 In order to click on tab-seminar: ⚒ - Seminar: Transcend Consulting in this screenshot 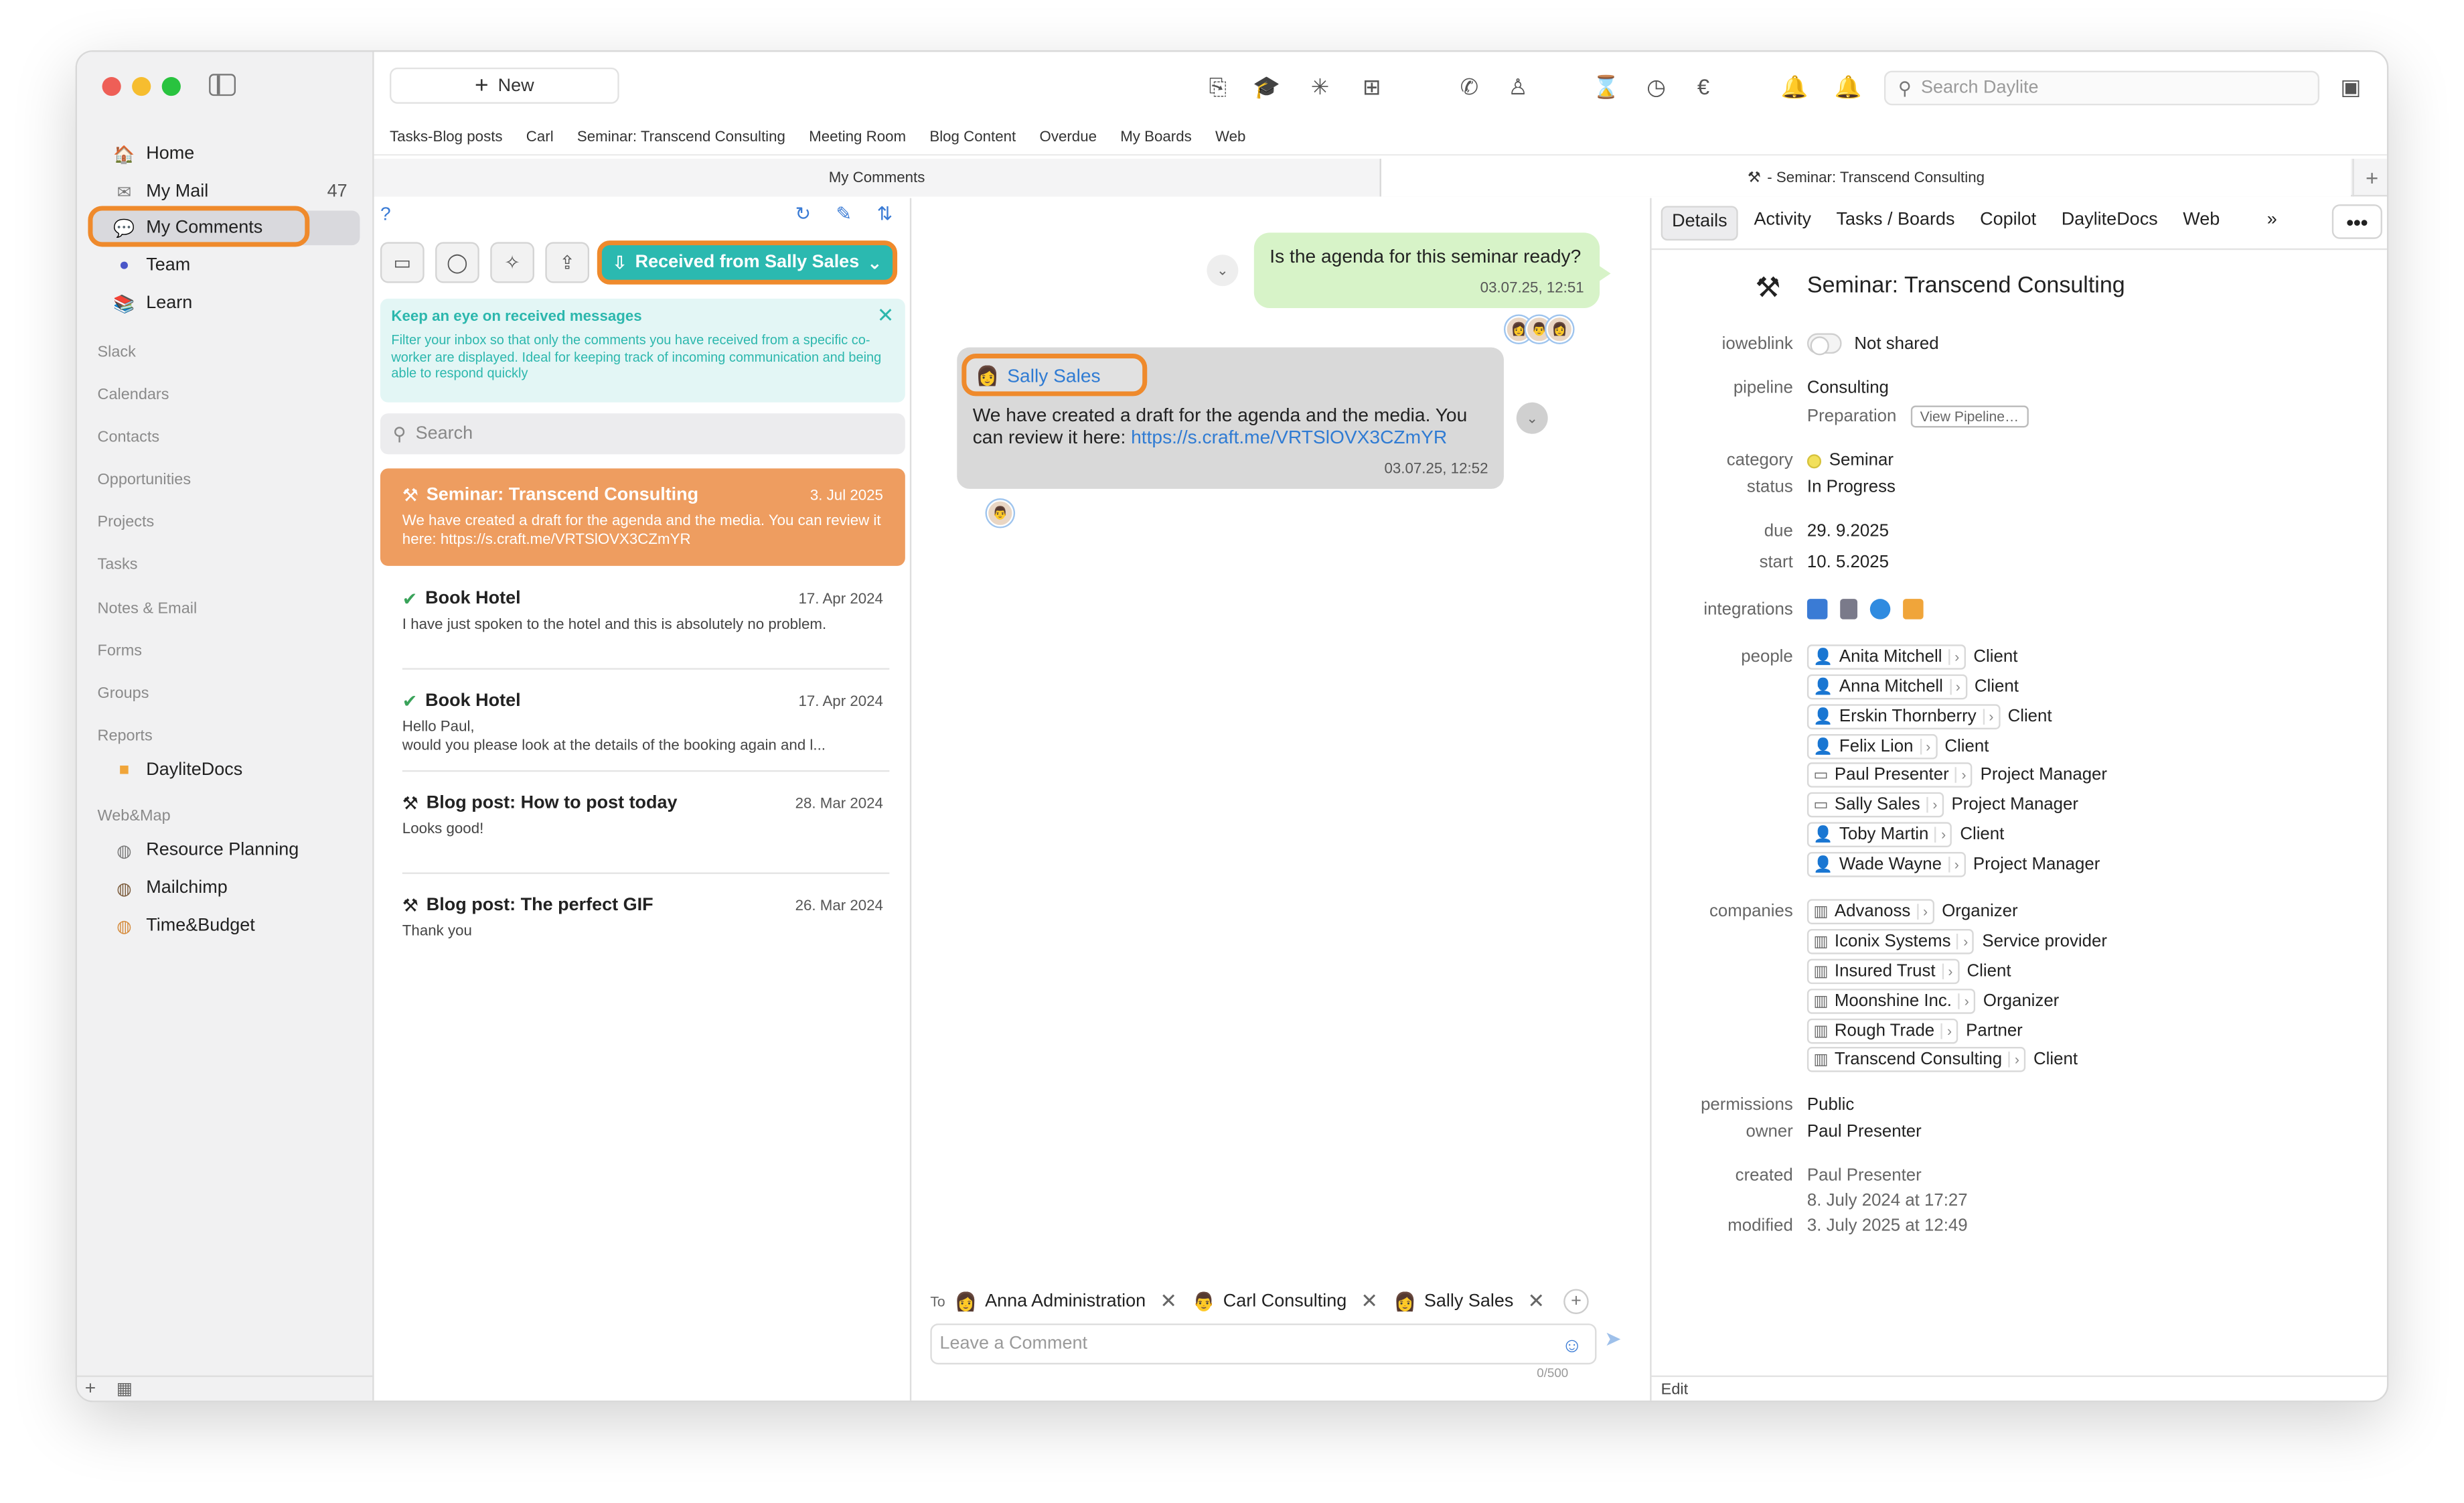, I will do `click(1866, 178)`.